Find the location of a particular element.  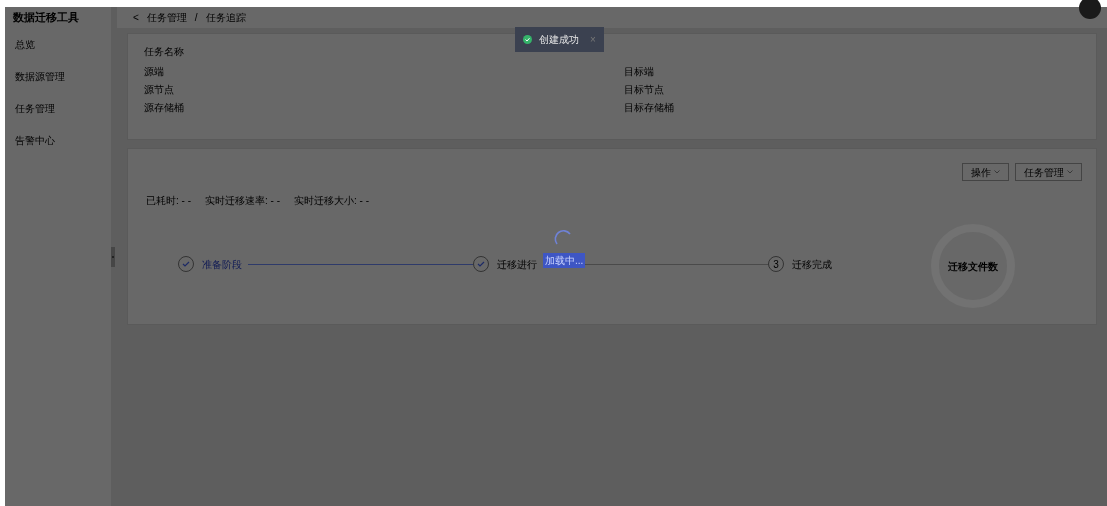

step-label: 迁移进行 is located at coordinates (517, 264).